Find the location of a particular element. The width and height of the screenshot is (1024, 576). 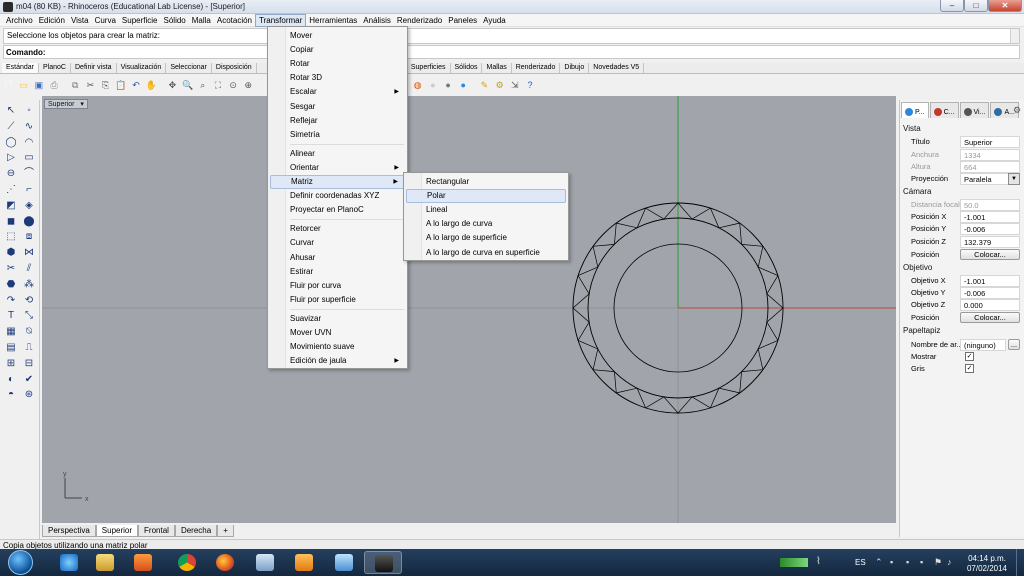

toolbar-tab-seleccionar: Seleccionar is located at coordinates (189, 68).